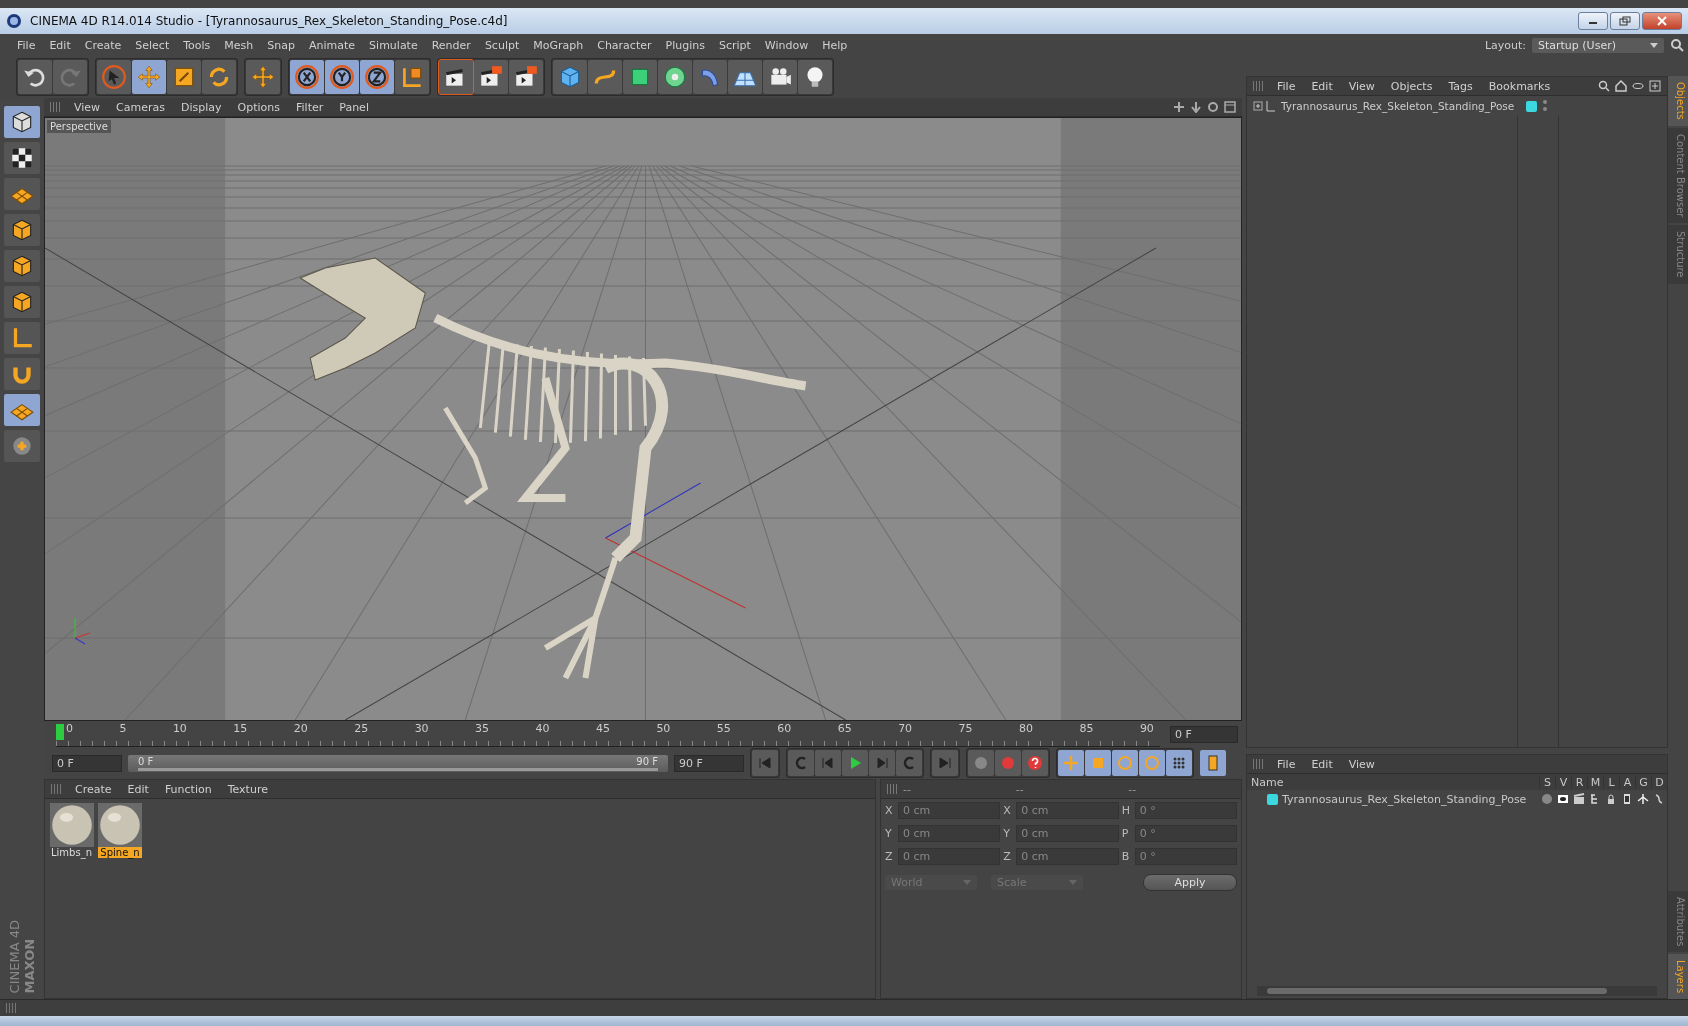 The width and height of the screenshot is (1688, 1026). What do you see at coordinates (1611, 799) in the screenshot?
I see `lock-icon` at bounding box center [1611, 799].